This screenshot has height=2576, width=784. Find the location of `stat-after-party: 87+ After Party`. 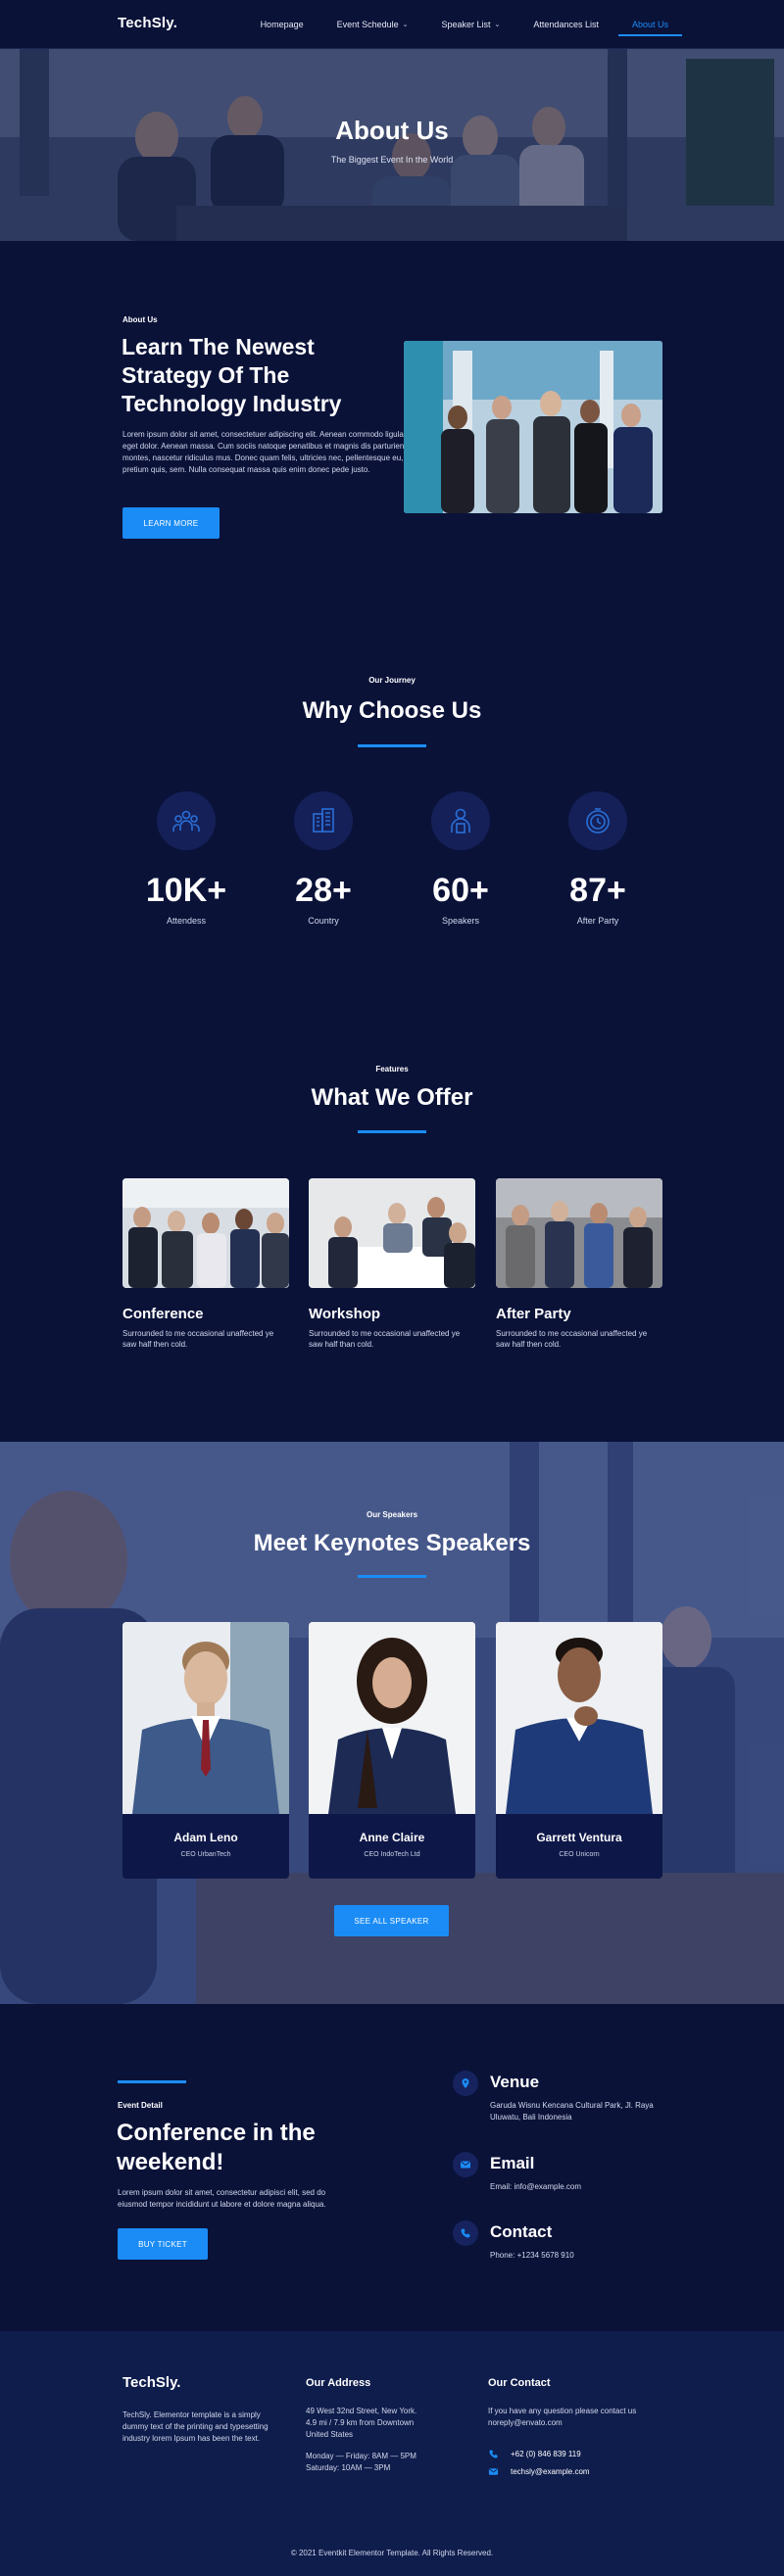

stat-after-party: 87+ After Party is located at coordinates (598, 858).